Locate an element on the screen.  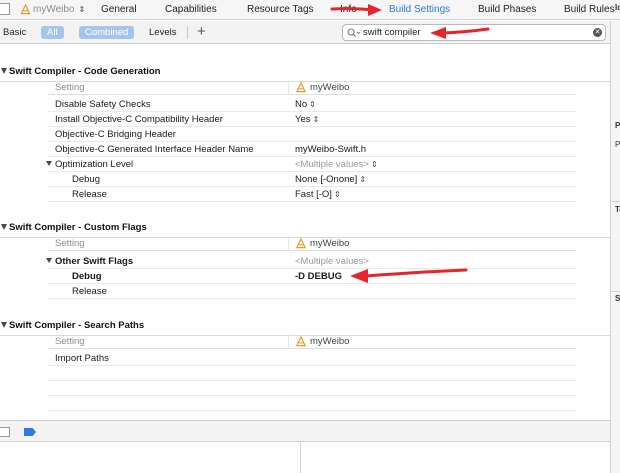
setting-row-objc-bridging-header: Objective-C Bridging Header is located at coordinates (312, 134).